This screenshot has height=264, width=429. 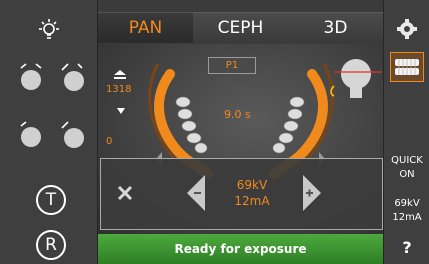 I want to click on kv-value: 69kV, so click(x=252, y=185).